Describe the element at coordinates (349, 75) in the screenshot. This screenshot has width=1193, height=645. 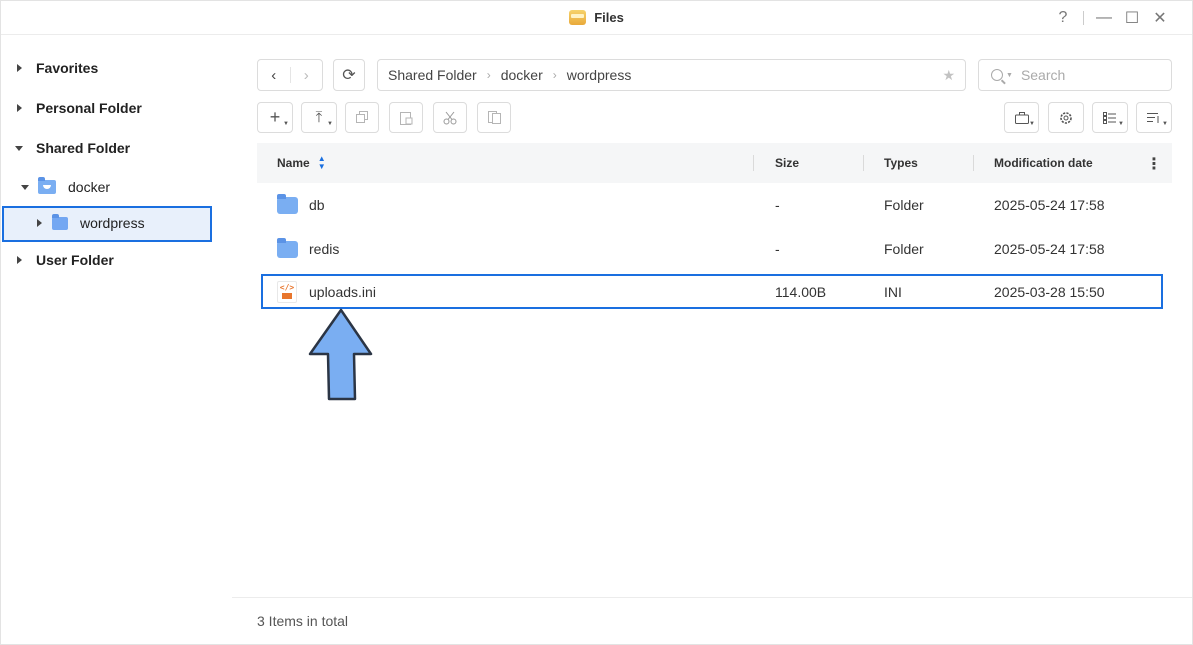
I see `refresh-button: ⟳` at that location.